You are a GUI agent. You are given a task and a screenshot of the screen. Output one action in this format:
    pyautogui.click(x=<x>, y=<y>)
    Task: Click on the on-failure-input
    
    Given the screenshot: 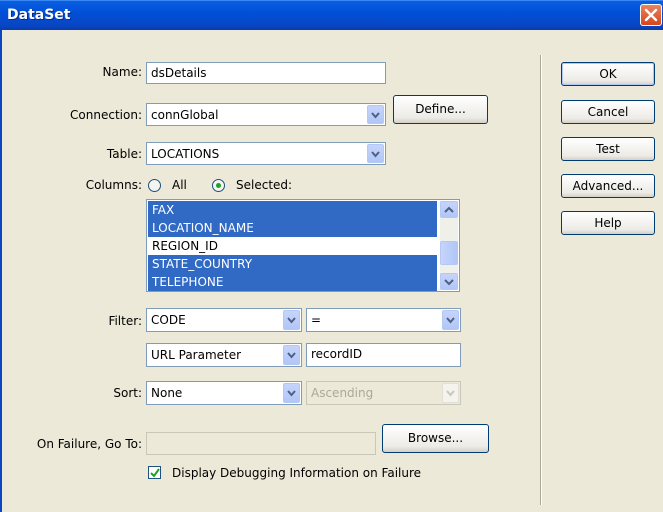 What is the action you would take?
    pyautogui.click(x=261, y=443)
    